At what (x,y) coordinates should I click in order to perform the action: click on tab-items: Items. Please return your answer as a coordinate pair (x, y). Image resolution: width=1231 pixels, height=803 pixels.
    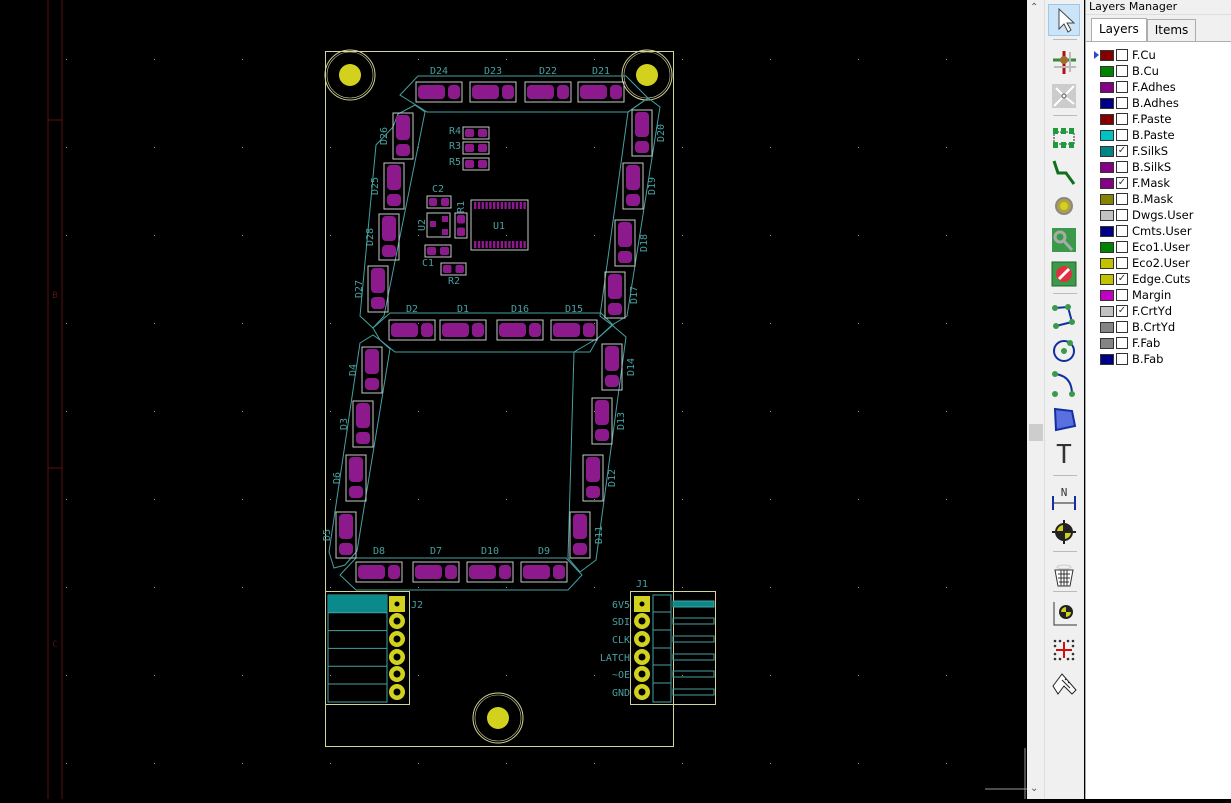
    Looking at the image, I should click on (1171, 30).